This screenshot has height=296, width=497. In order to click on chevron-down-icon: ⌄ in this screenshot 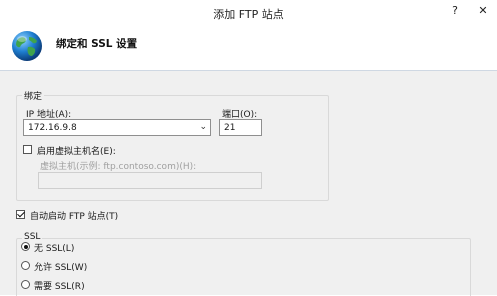, I will do `click(203, 127)`.